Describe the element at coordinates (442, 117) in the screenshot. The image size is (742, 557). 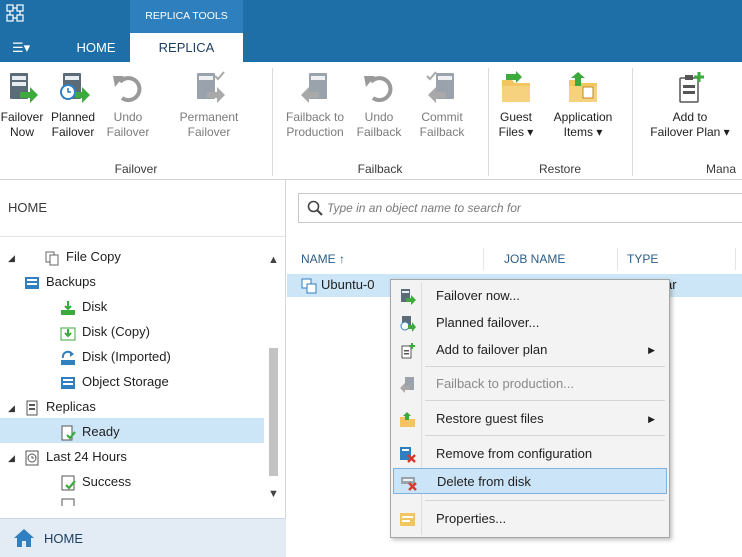
I see `commit-failback-label-1: Commit` at that location.